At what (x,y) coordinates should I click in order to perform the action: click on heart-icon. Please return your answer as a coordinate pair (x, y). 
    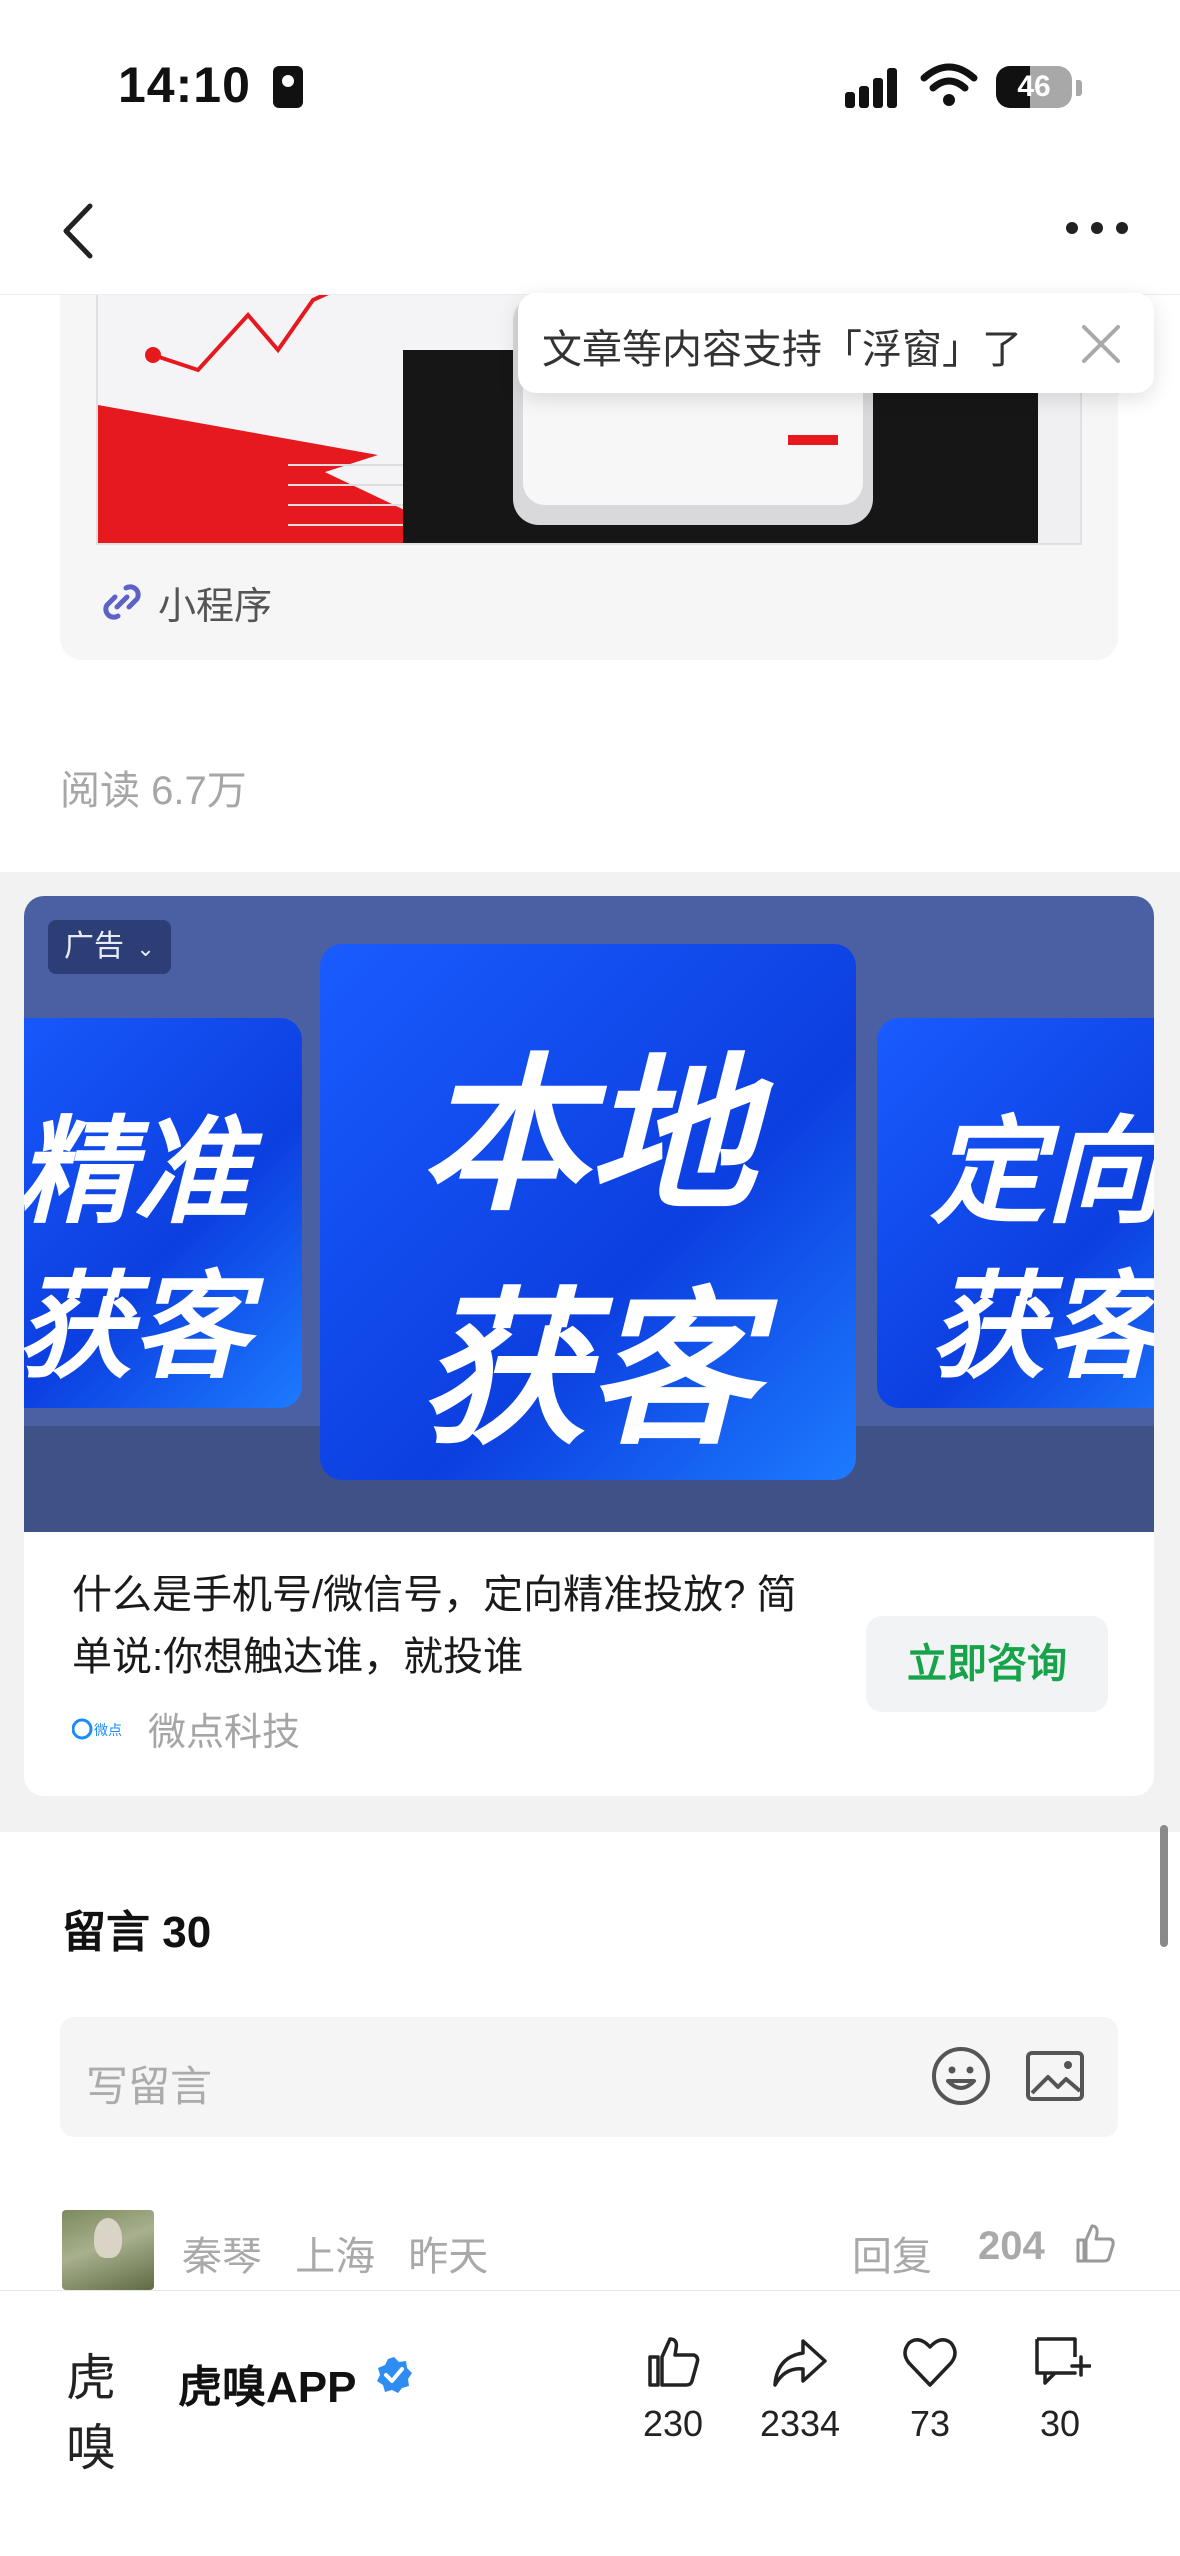
    Looking at the image, I should click on (930, 2362).